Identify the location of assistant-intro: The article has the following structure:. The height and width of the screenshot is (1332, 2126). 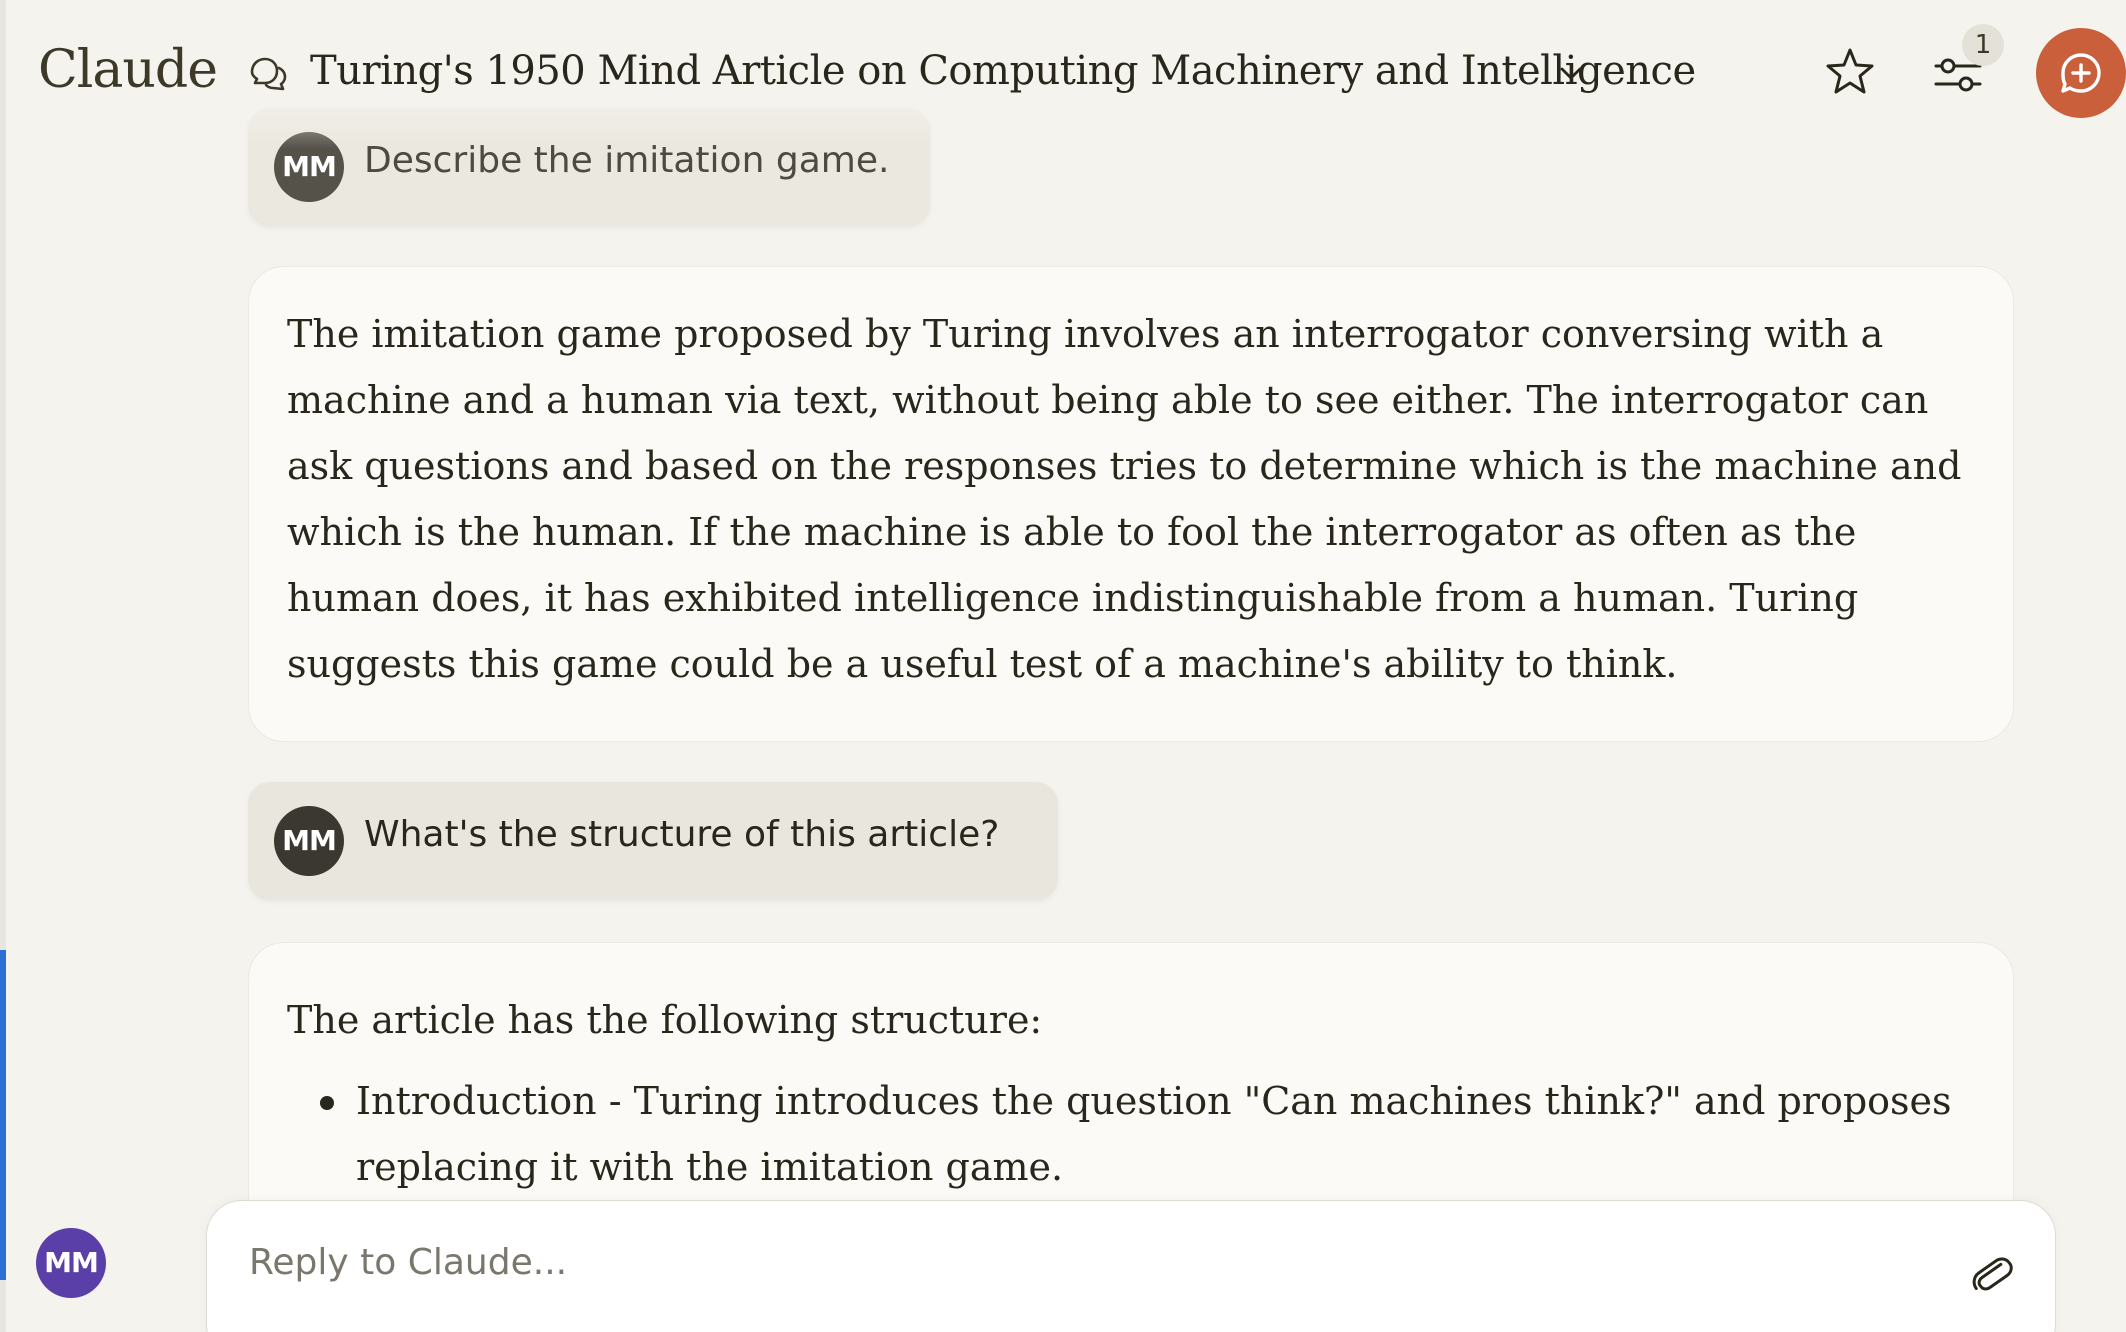
(665, 1020).